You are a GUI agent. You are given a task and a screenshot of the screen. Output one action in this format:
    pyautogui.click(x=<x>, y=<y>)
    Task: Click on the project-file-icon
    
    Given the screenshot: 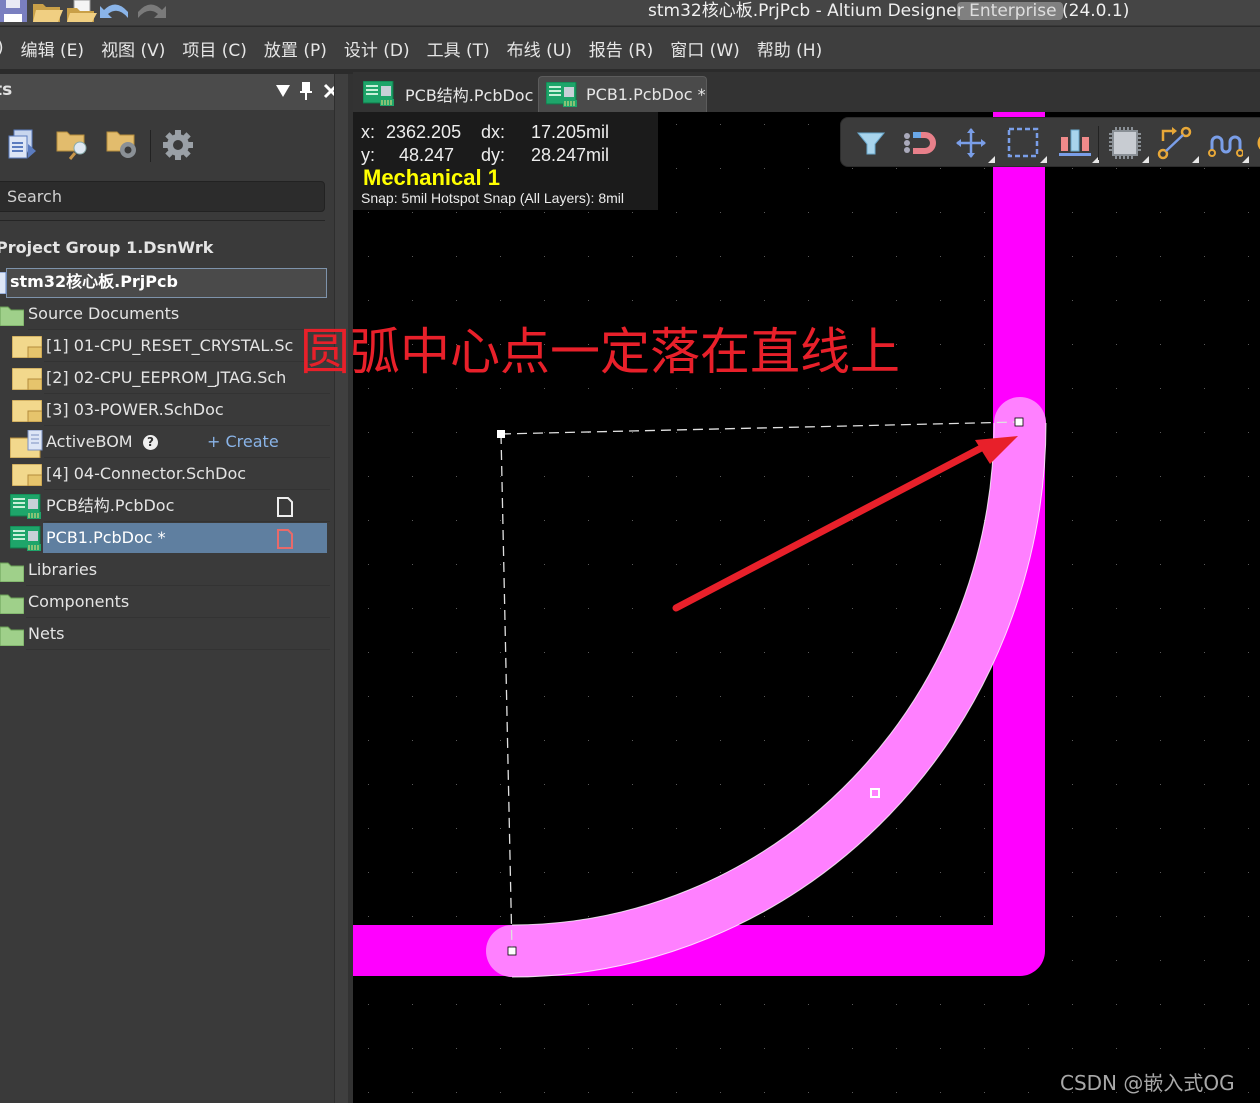 What is the action you would take?
    pyautogui.click(x=3, y=283)
    